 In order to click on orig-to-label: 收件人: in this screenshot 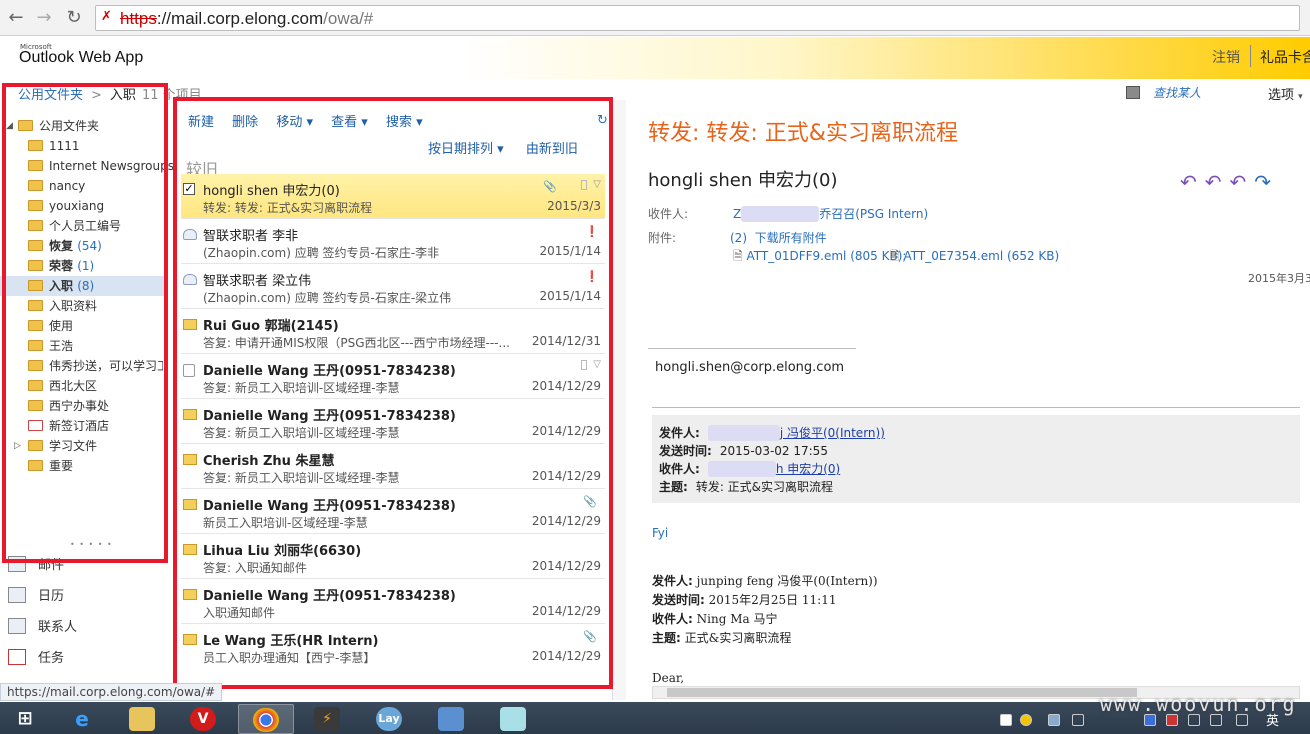, I will do `click(672, 619)`.